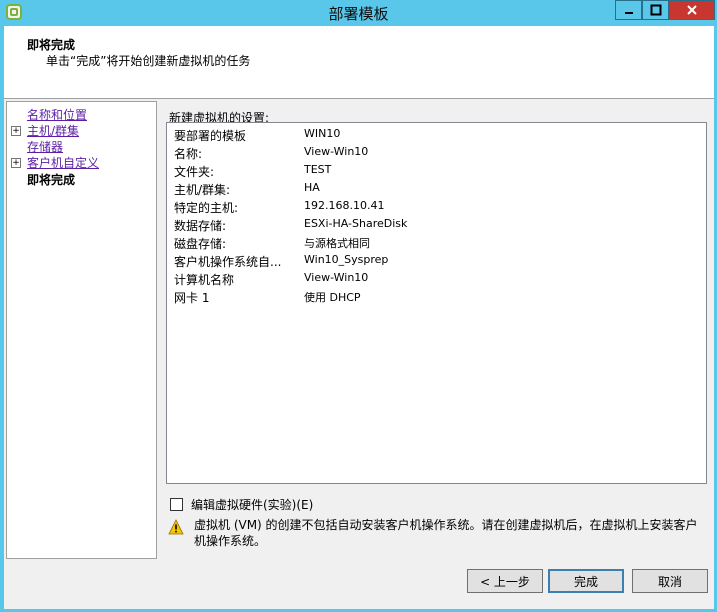 This screenshot has width=717, height=612. Describe the element at coordinates (204, 280) in the screenshot. I see `setting-key: 计算机名称` at that location.